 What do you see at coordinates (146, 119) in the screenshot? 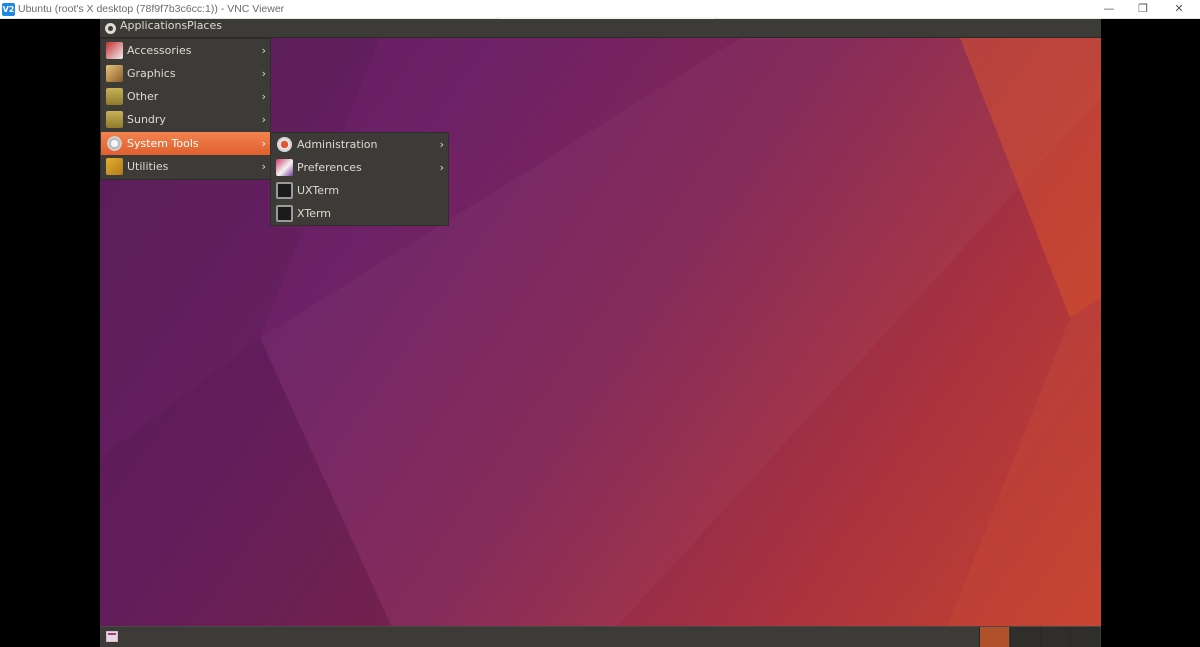
I see `menu-item-label: Sundry` at bounding box center [146, 119].